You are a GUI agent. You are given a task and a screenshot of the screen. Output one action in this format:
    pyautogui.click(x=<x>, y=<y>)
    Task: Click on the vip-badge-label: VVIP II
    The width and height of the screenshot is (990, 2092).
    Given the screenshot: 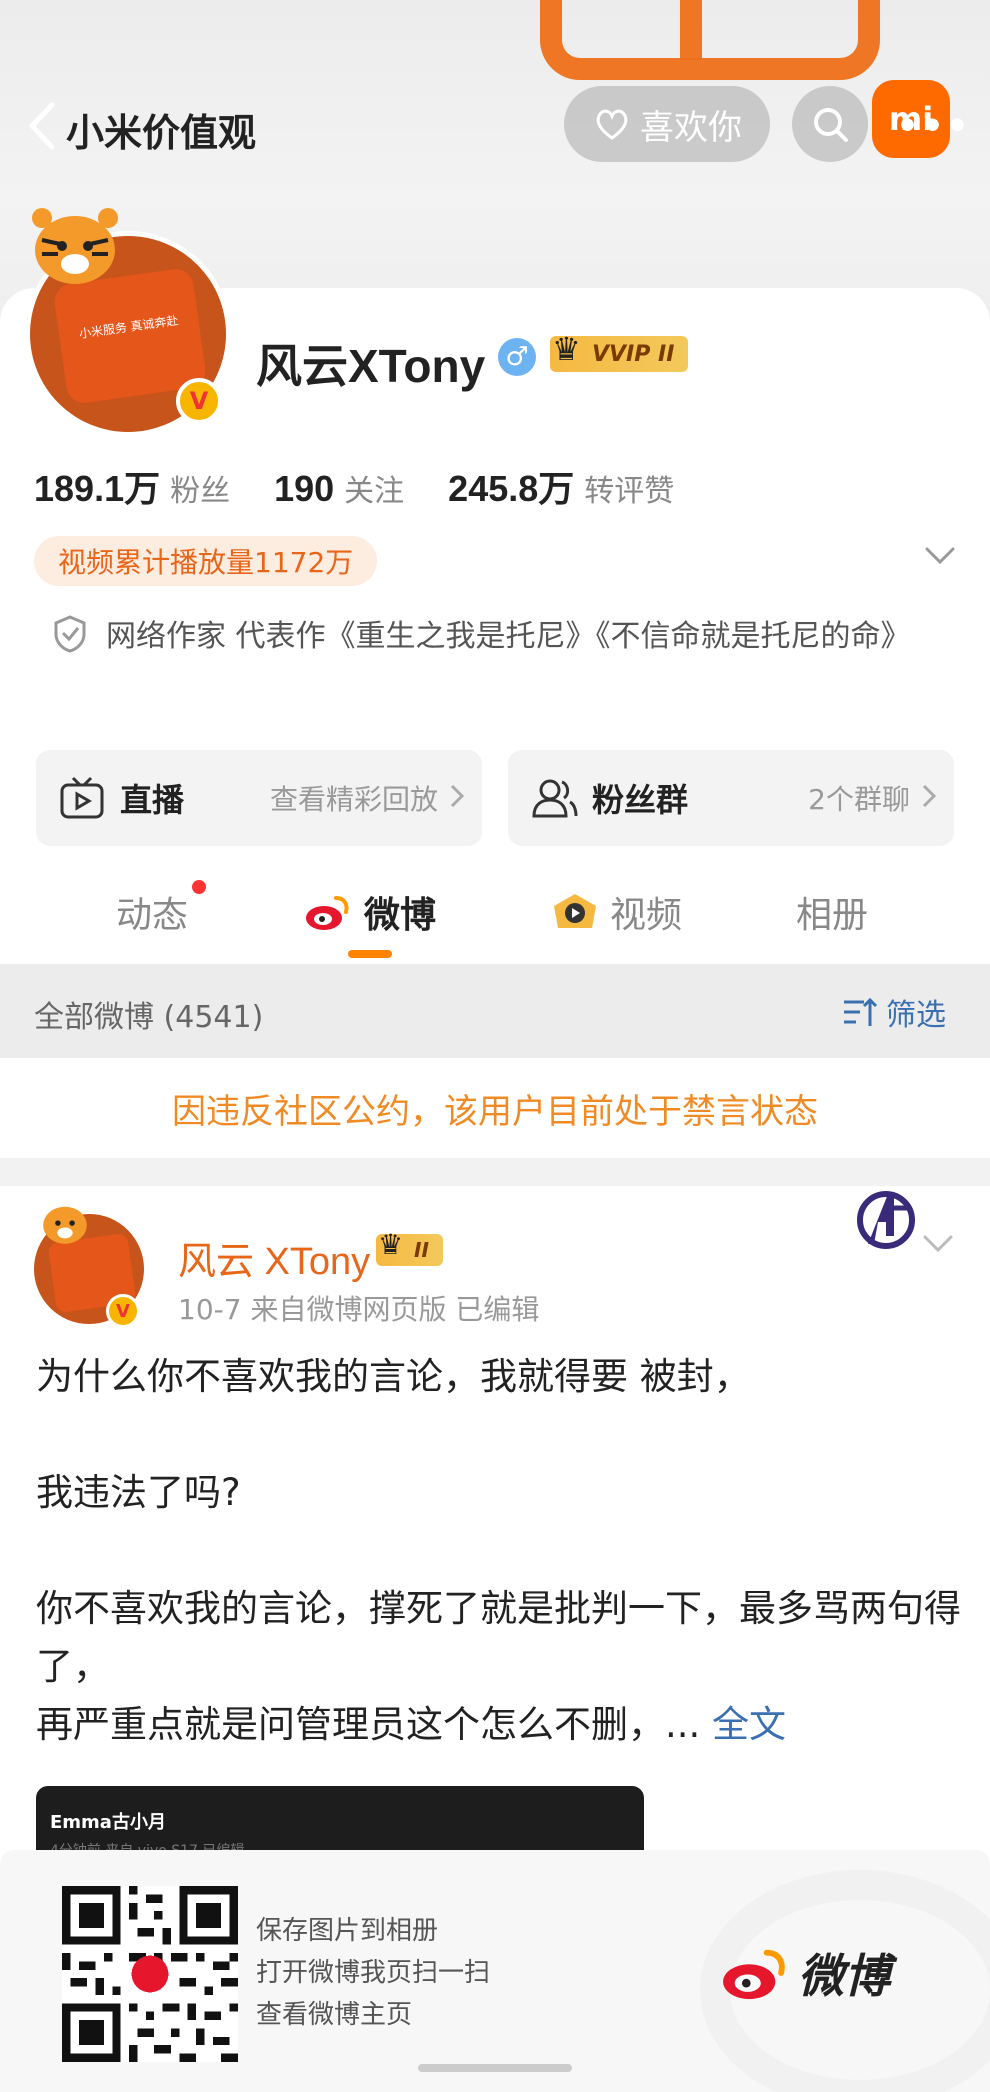 What is the action you would take?
    pyautogui.click(x=633, y=354)
    